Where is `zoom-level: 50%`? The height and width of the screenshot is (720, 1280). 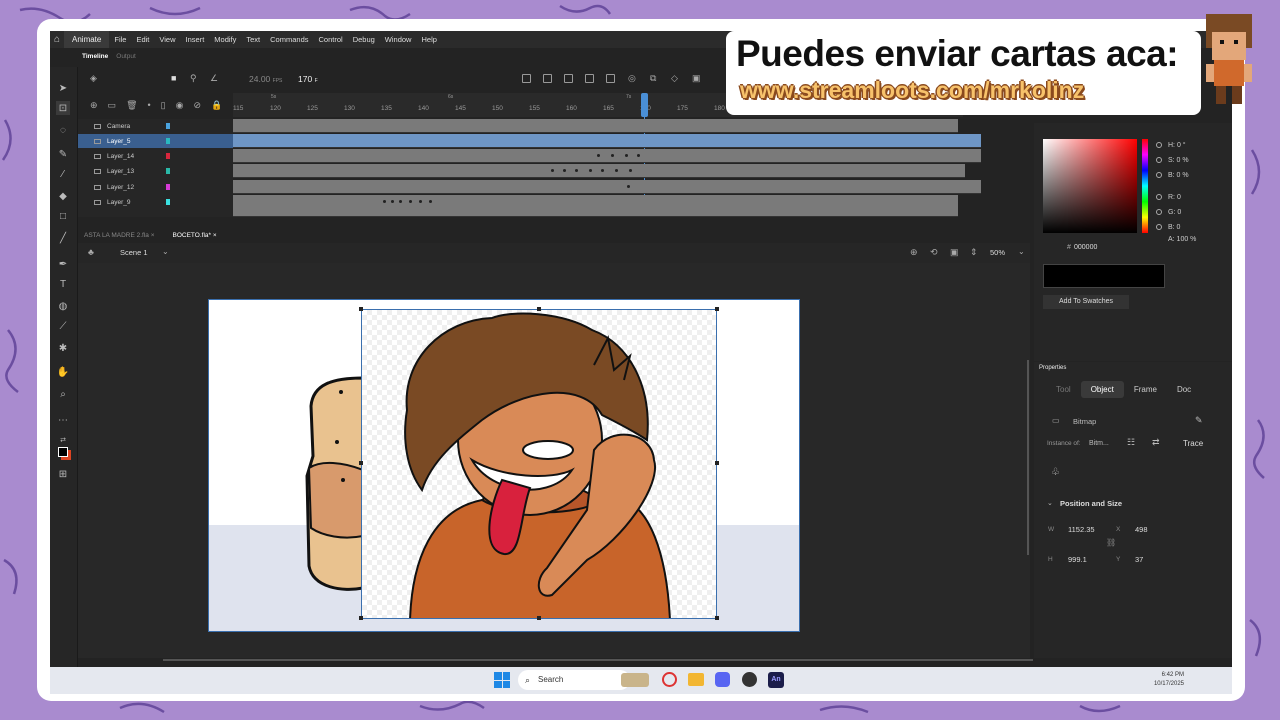
zoom-level: 50% is located at coordinates (997, 252).